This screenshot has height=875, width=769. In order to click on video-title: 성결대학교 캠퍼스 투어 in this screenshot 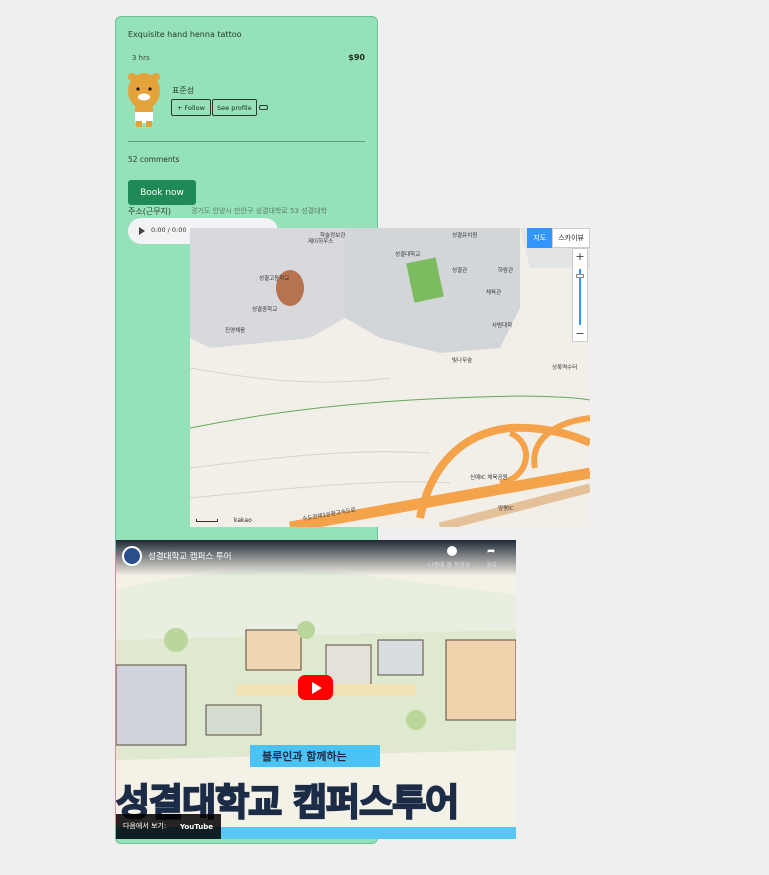, I will do `click(190, 556)`.